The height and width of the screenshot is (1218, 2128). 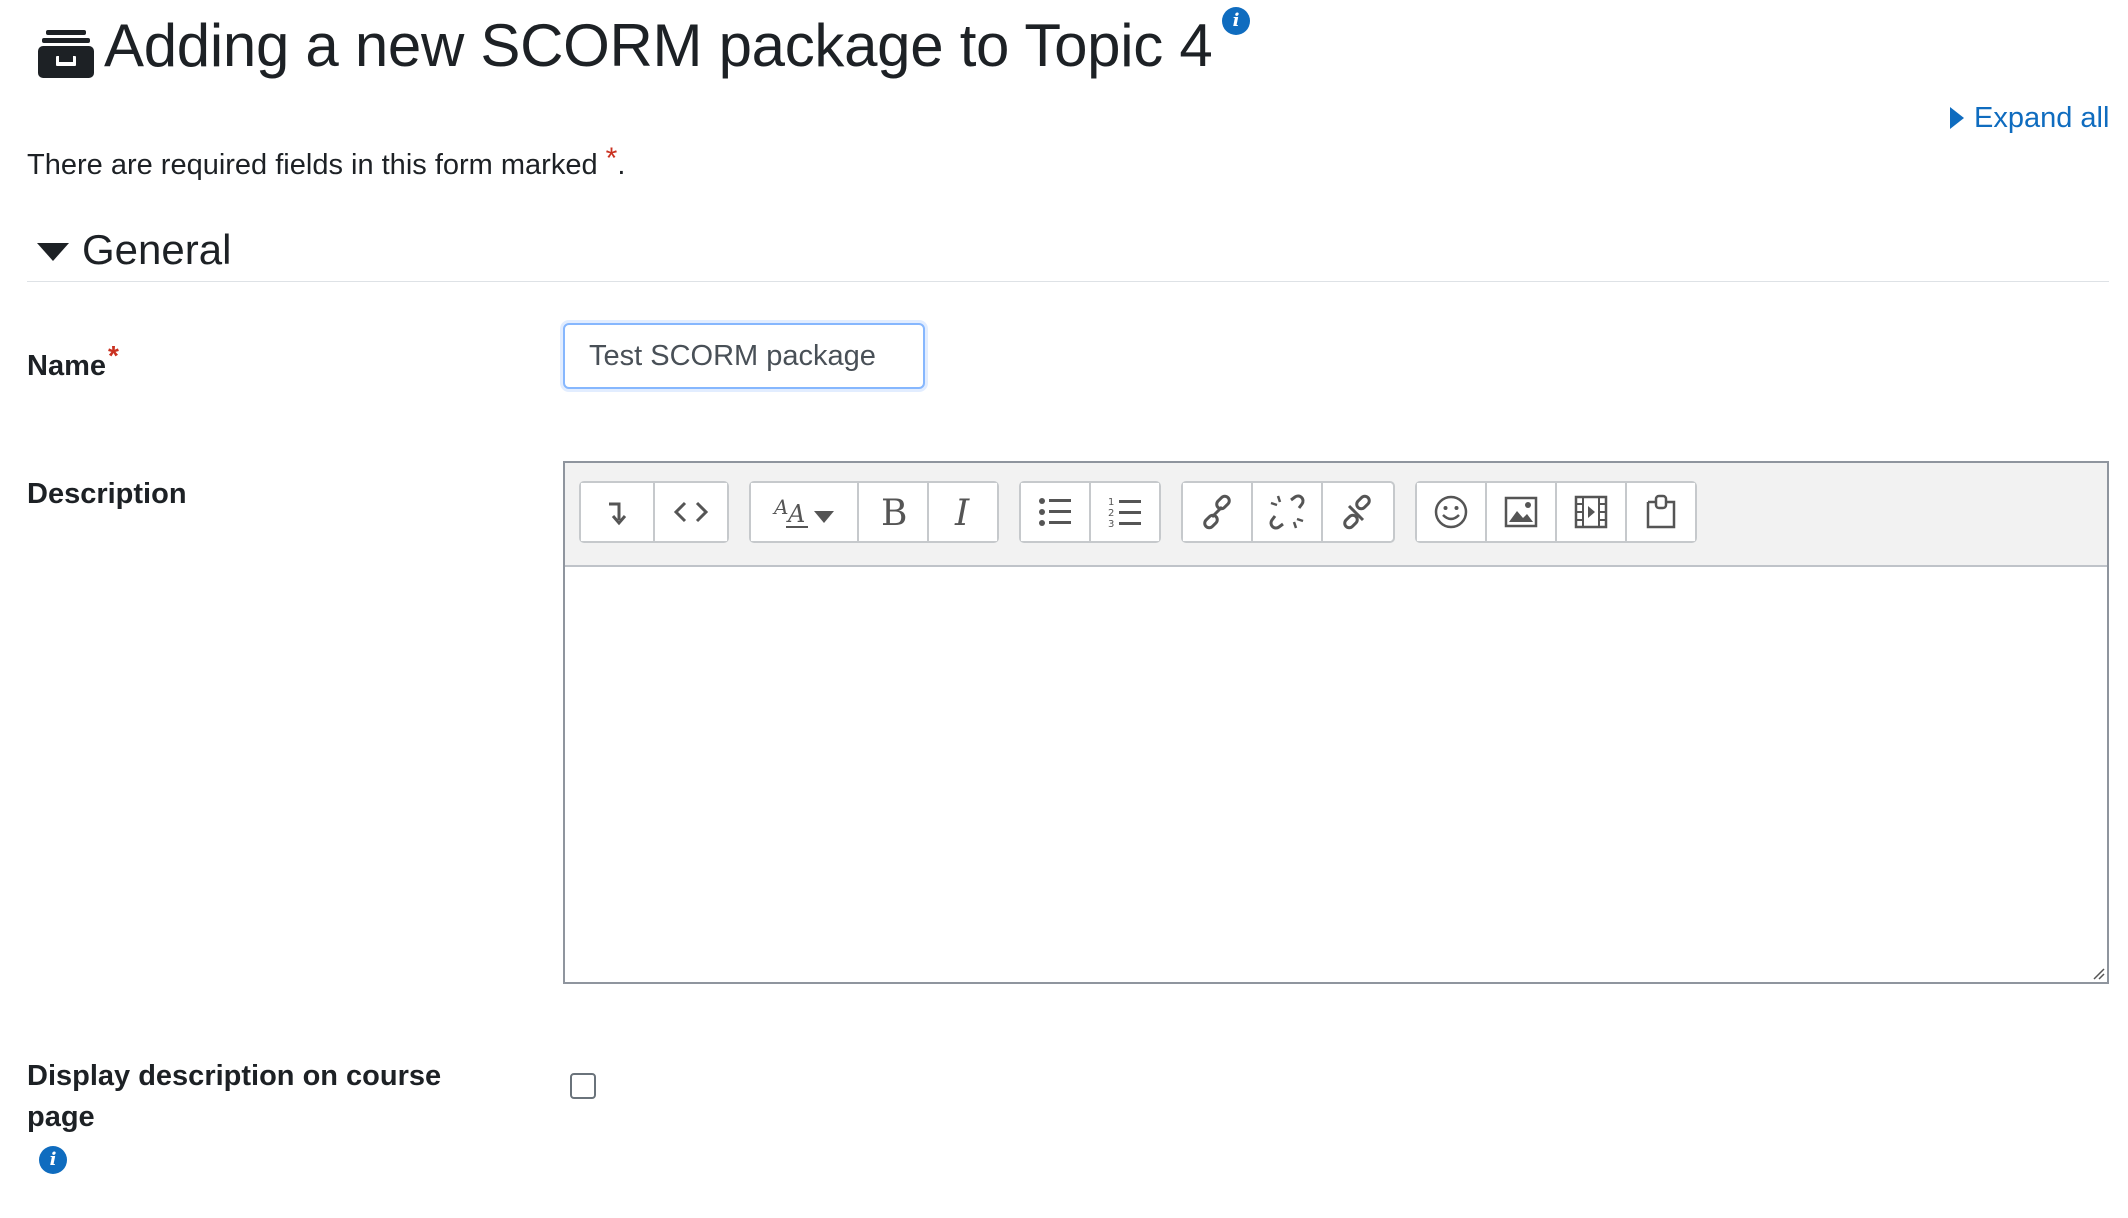 I want to click on bulleted-list-icon, so click(x=1056, y=512).